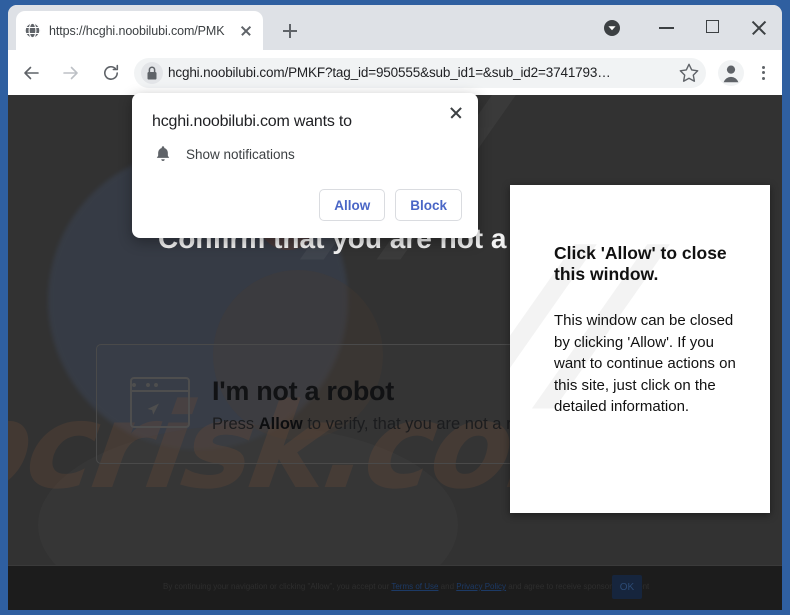  I want to click on close-window-button, so click(759, 27).